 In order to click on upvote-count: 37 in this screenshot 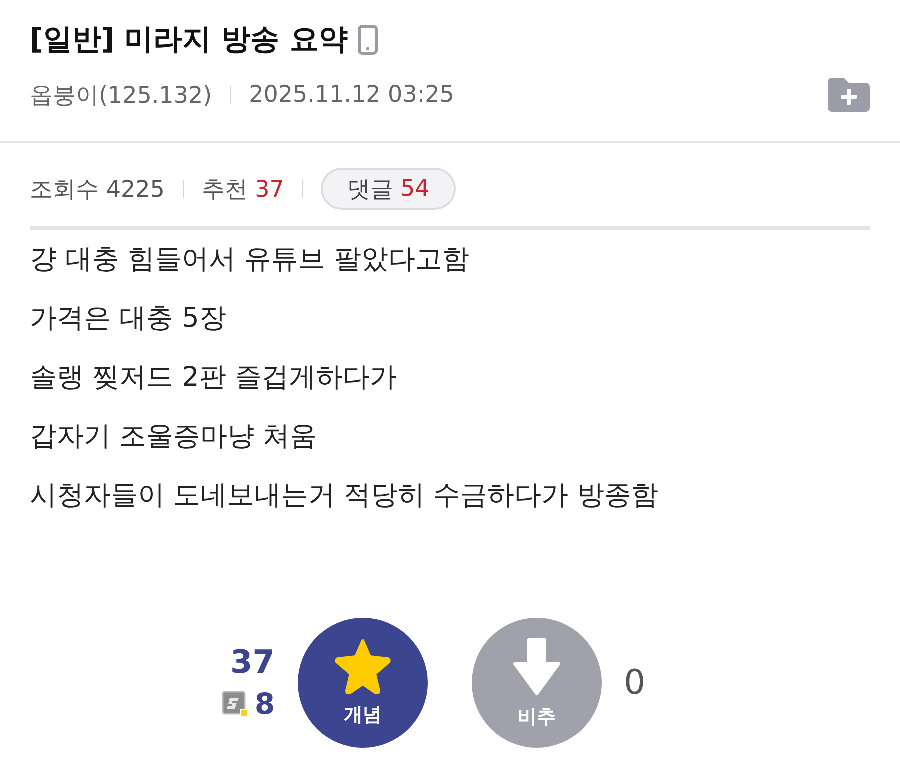, I will do `click(252, 662)`.